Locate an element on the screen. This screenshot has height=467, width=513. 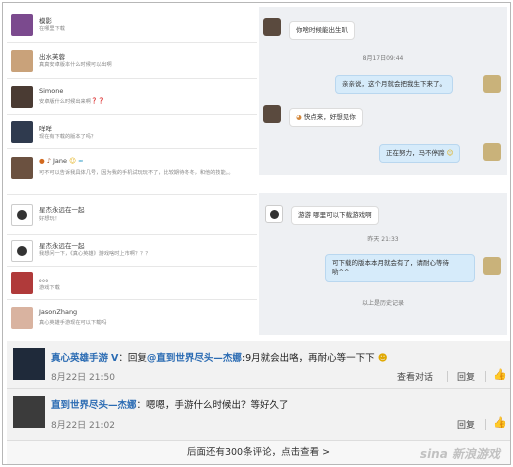
comment-text: 可不可以告诉我具体几号，因为我的手机试玩玩不了，比较期待冬冬，和他的技能。。 is located at coordinates (136, 173).